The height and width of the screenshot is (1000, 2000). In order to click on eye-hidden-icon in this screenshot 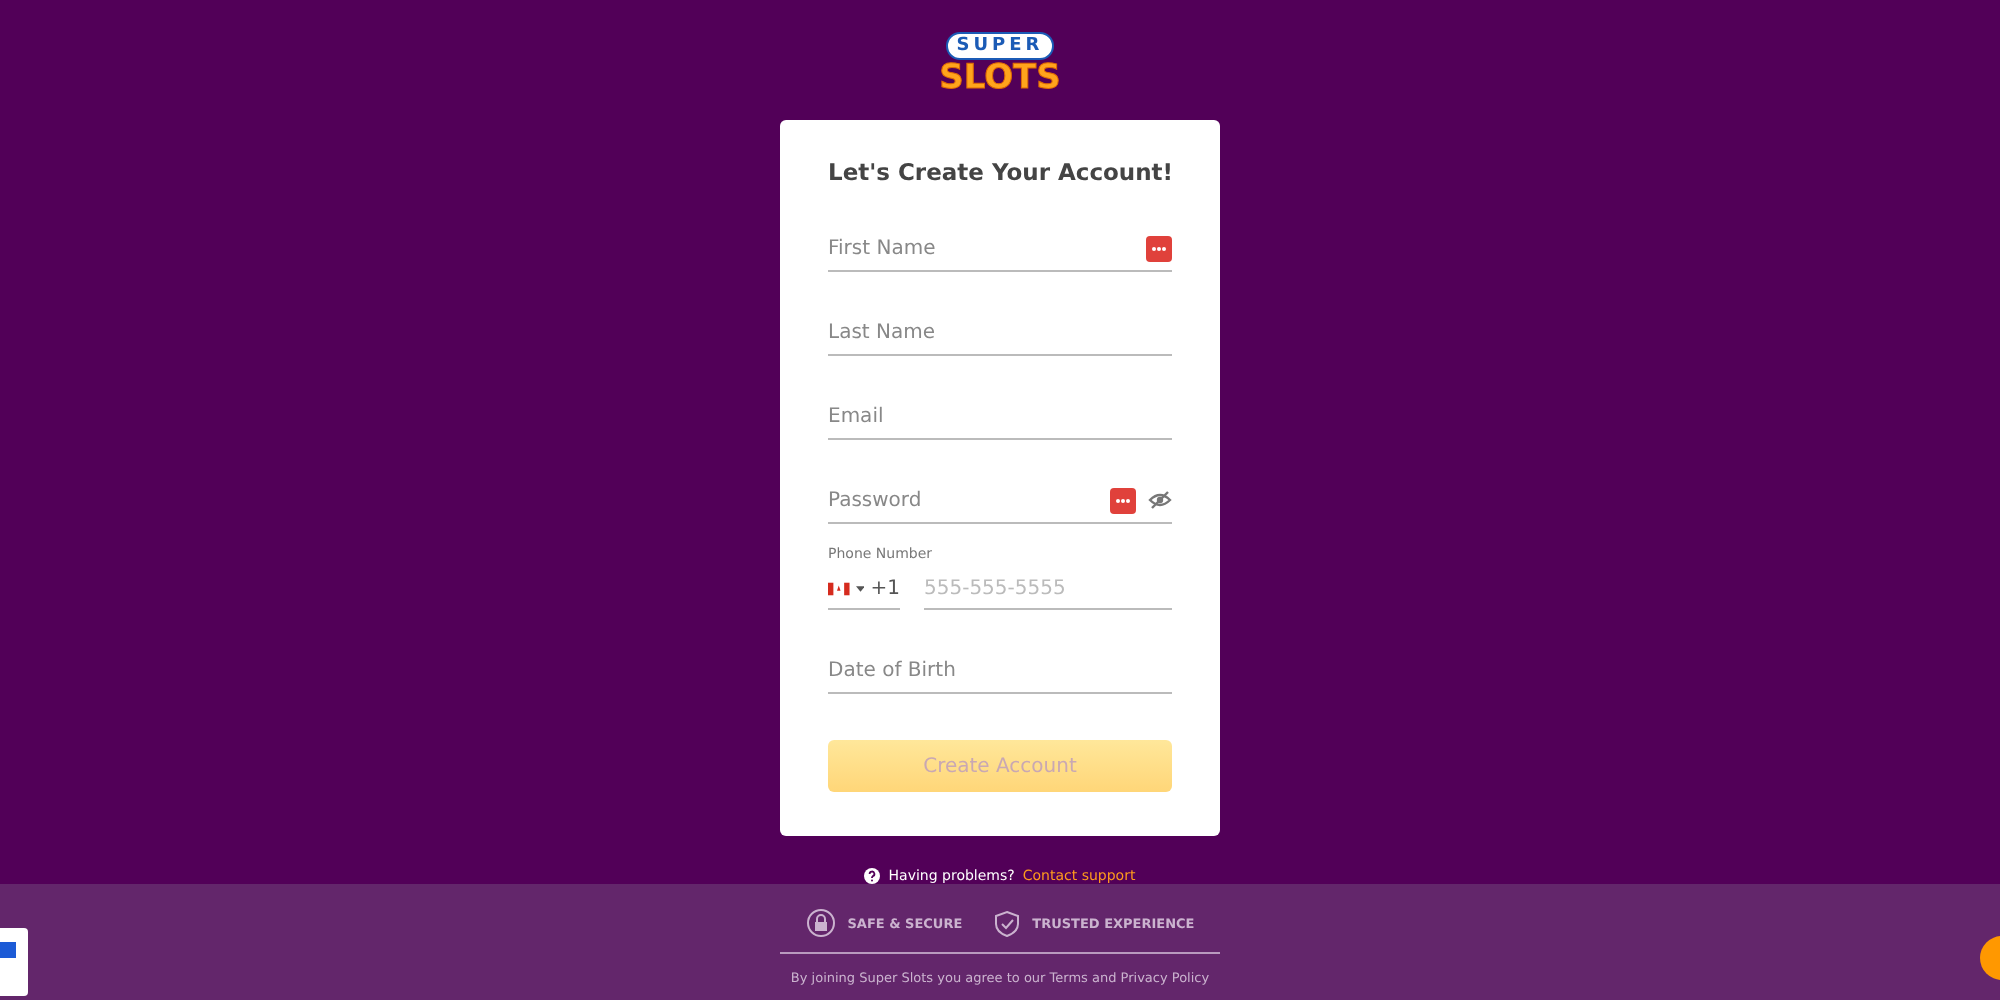, I will do `click(1160, 500)`.